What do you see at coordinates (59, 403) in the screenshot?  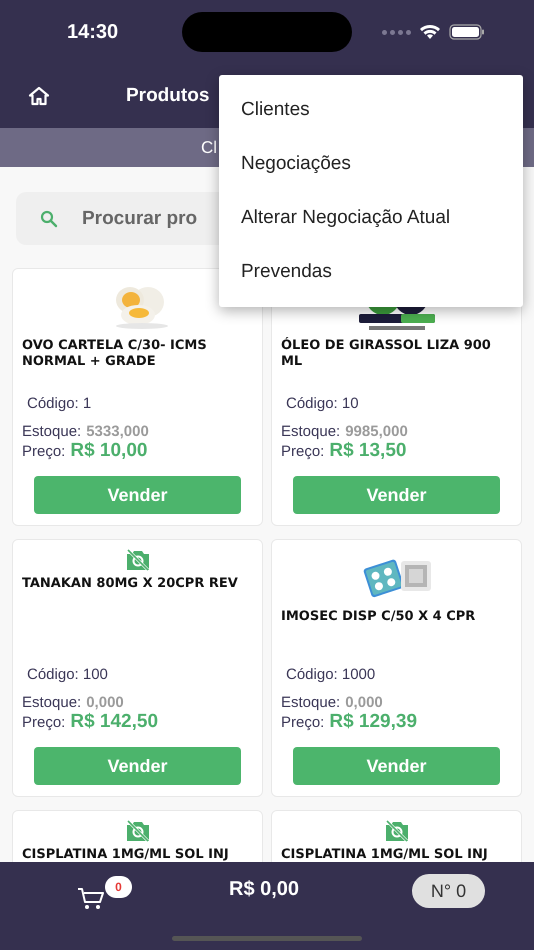 I see `product-code: Código: 1` at bounding box center [59, 403].